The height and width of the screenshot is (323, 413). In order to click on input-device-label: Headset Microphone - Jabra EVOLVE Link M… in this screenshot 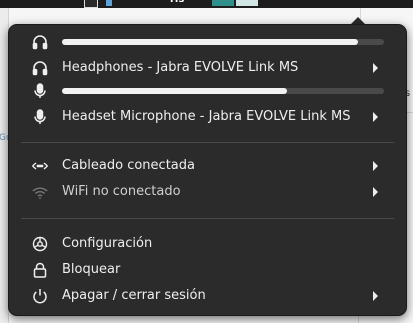, I will do `click(206, 116)`.